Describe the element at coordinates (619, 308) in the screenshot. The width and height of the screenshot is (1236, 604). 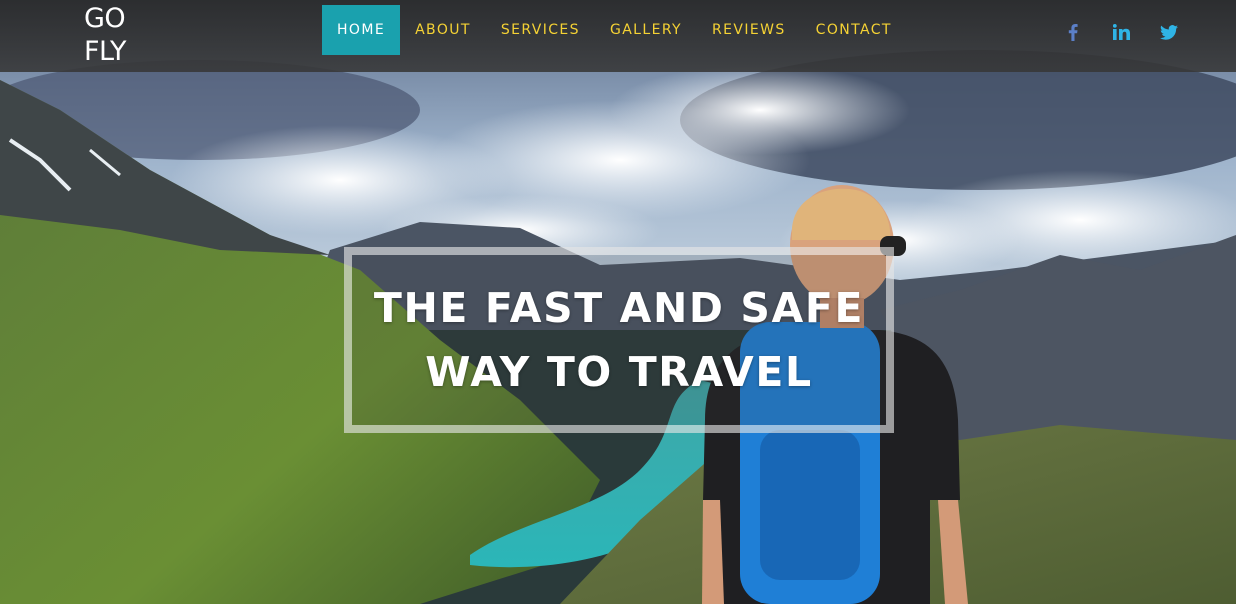
I see `hero-headline-line-1: THE FAST AND SAFE` at that location.